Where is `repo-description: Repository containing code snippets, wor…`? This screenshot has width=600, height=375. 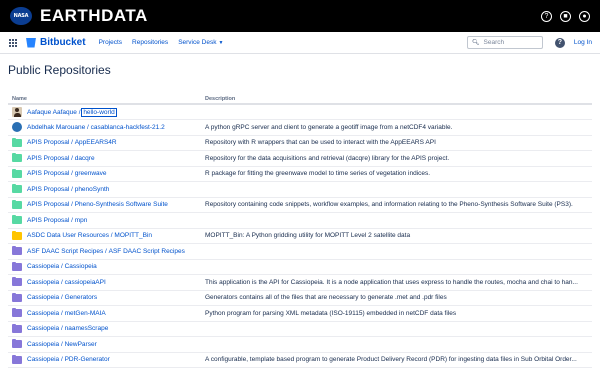 repo-description: Repository containing code snippets, wor… is located at coordinates (398, 205).